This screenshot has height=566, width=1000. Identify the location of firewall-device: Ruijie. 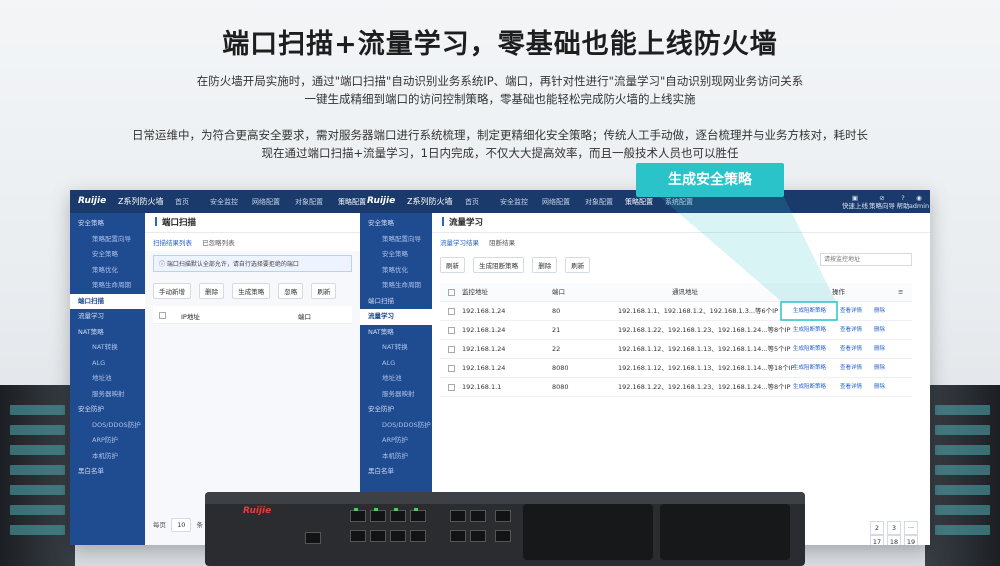
(505, 529).